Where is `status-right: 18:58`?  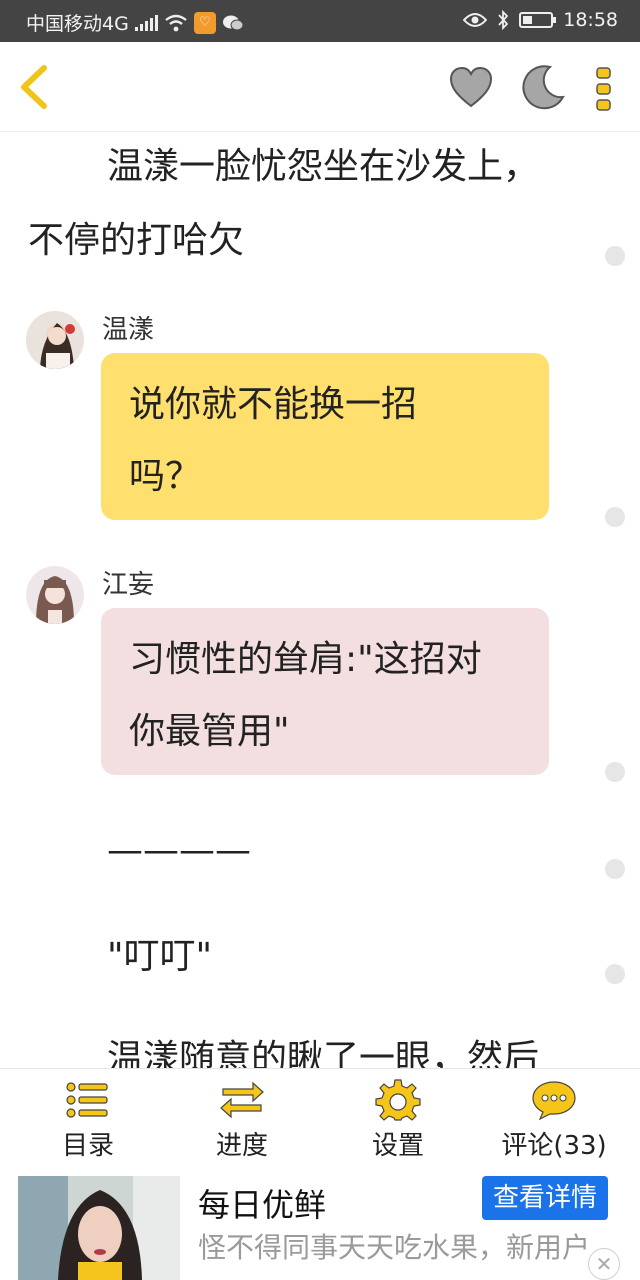 status-right: 18:58 is located at coordinates (540, 20).